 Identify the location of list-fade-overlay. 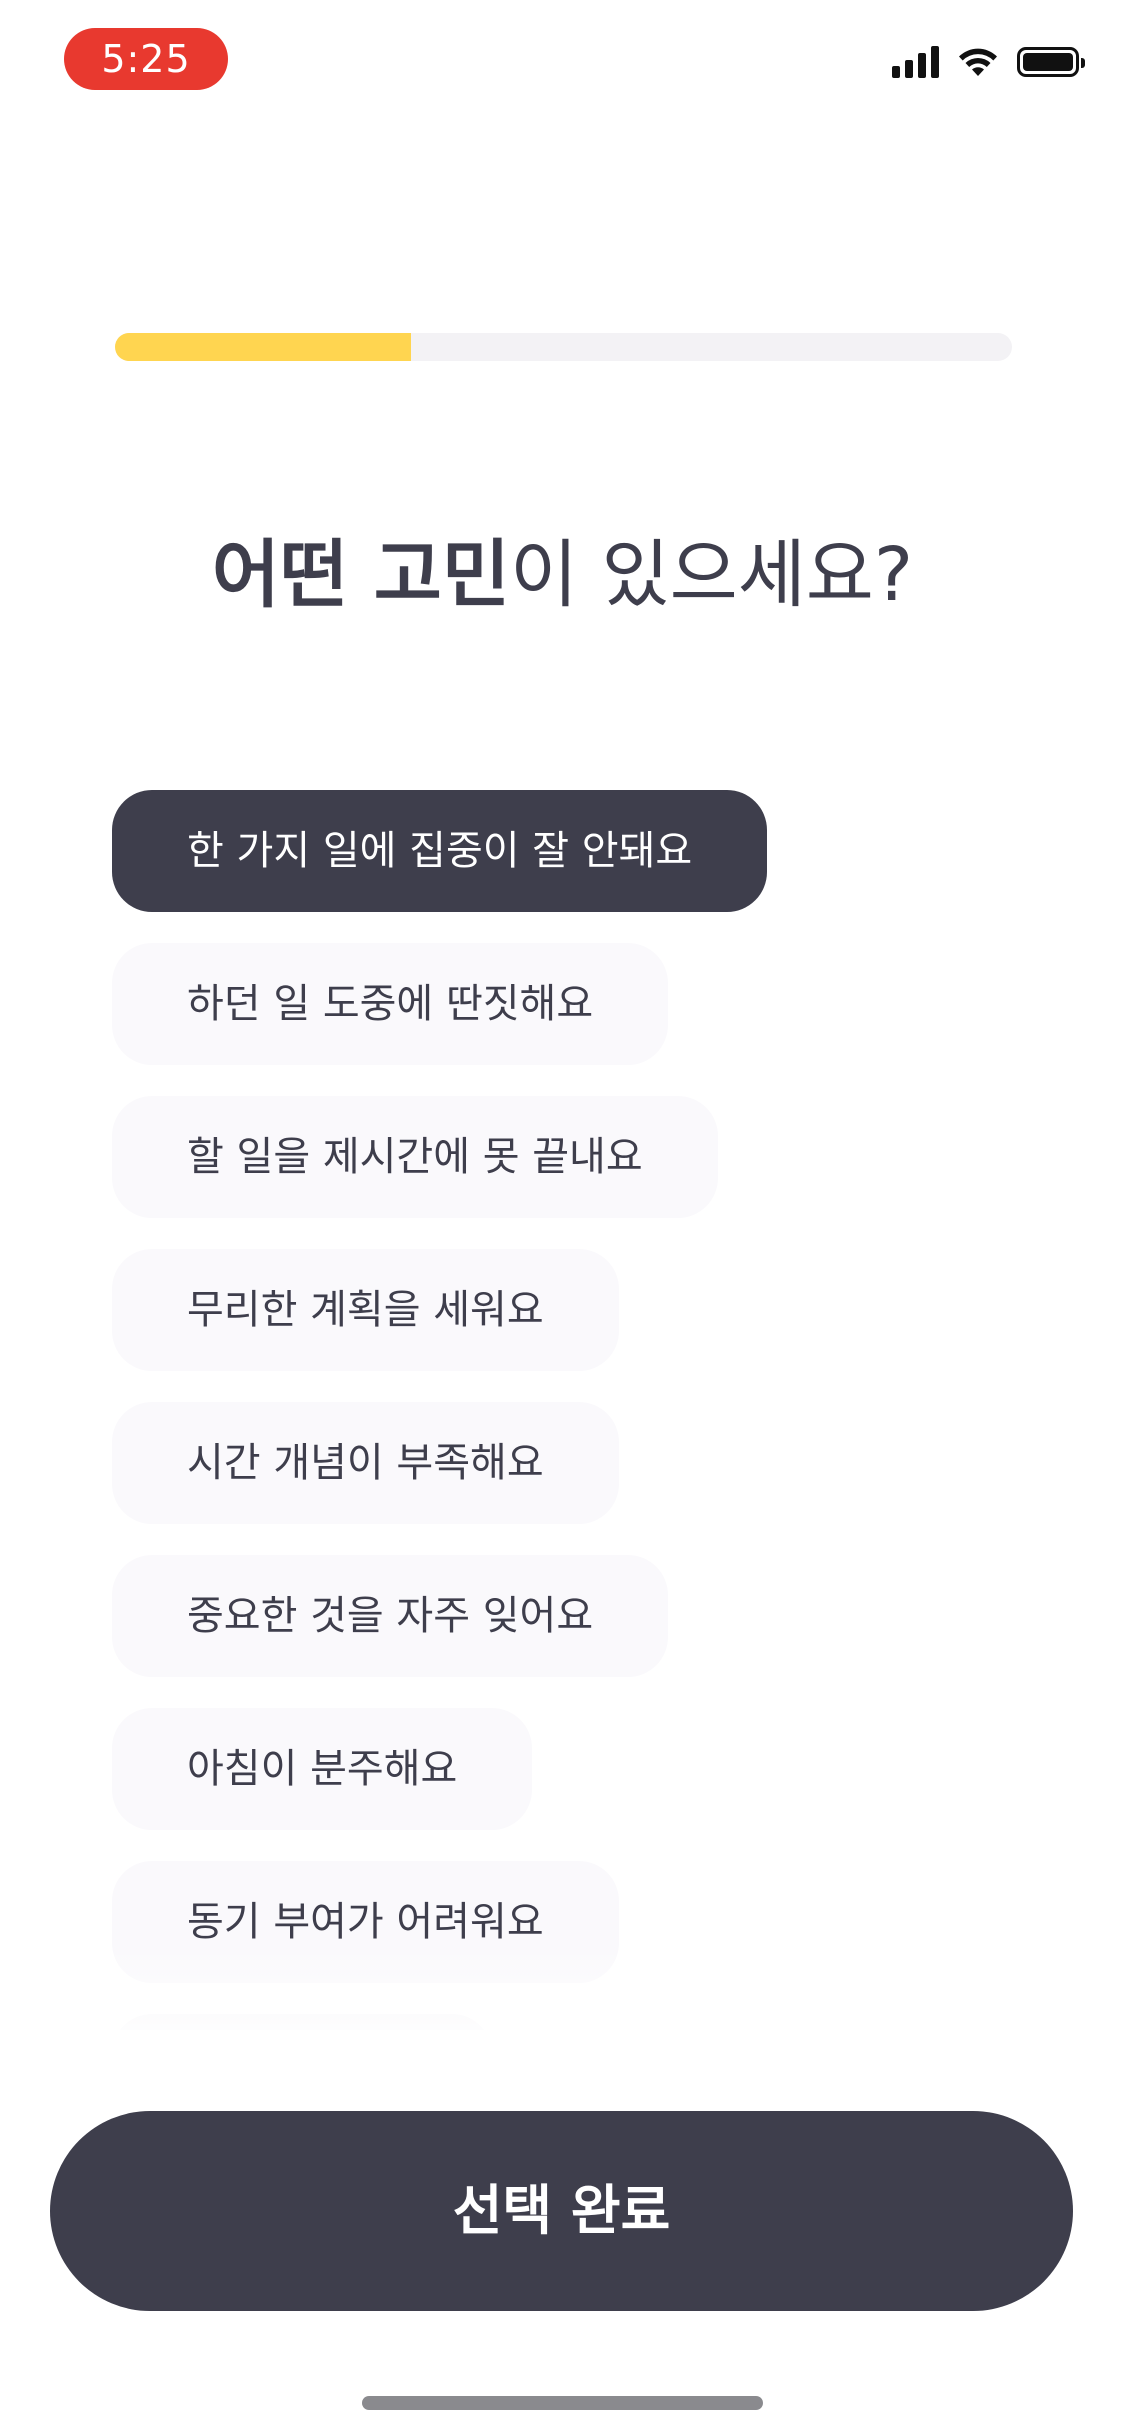
(562, 2025).